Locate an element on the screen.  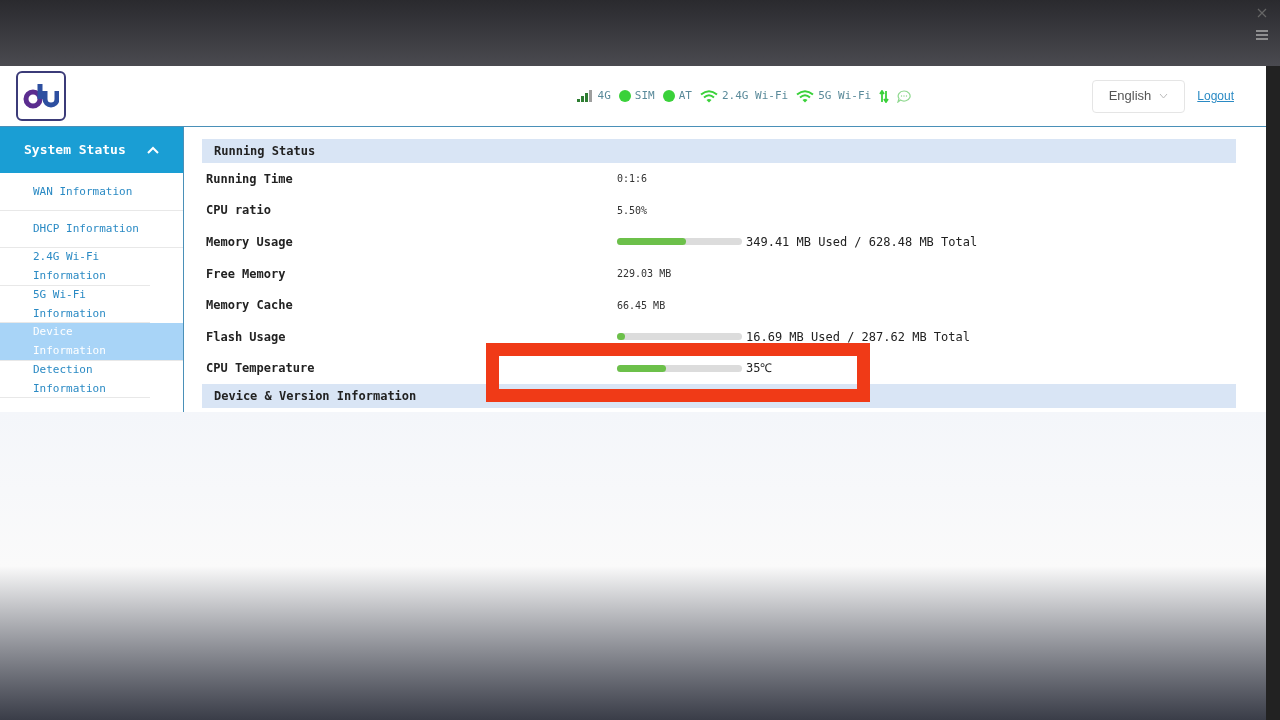
sidebar-item: 2.4G Wi-Fi Information is located at coordinates (75, 267).